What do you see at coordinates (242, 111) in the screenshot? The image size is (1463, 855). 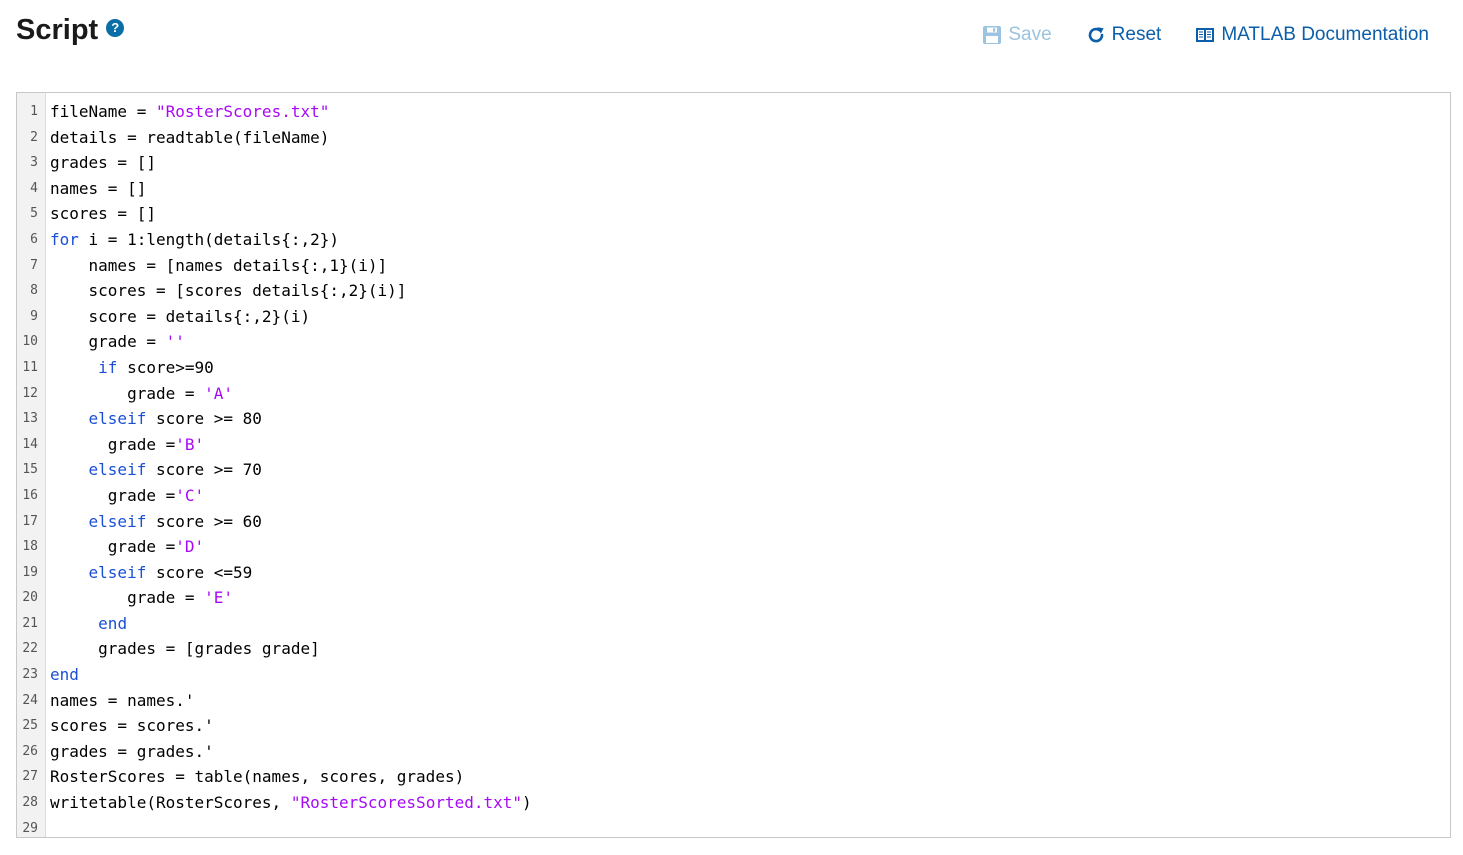 I see `code-string: "RosterScores.txt"` at bounding box center [242, 111].